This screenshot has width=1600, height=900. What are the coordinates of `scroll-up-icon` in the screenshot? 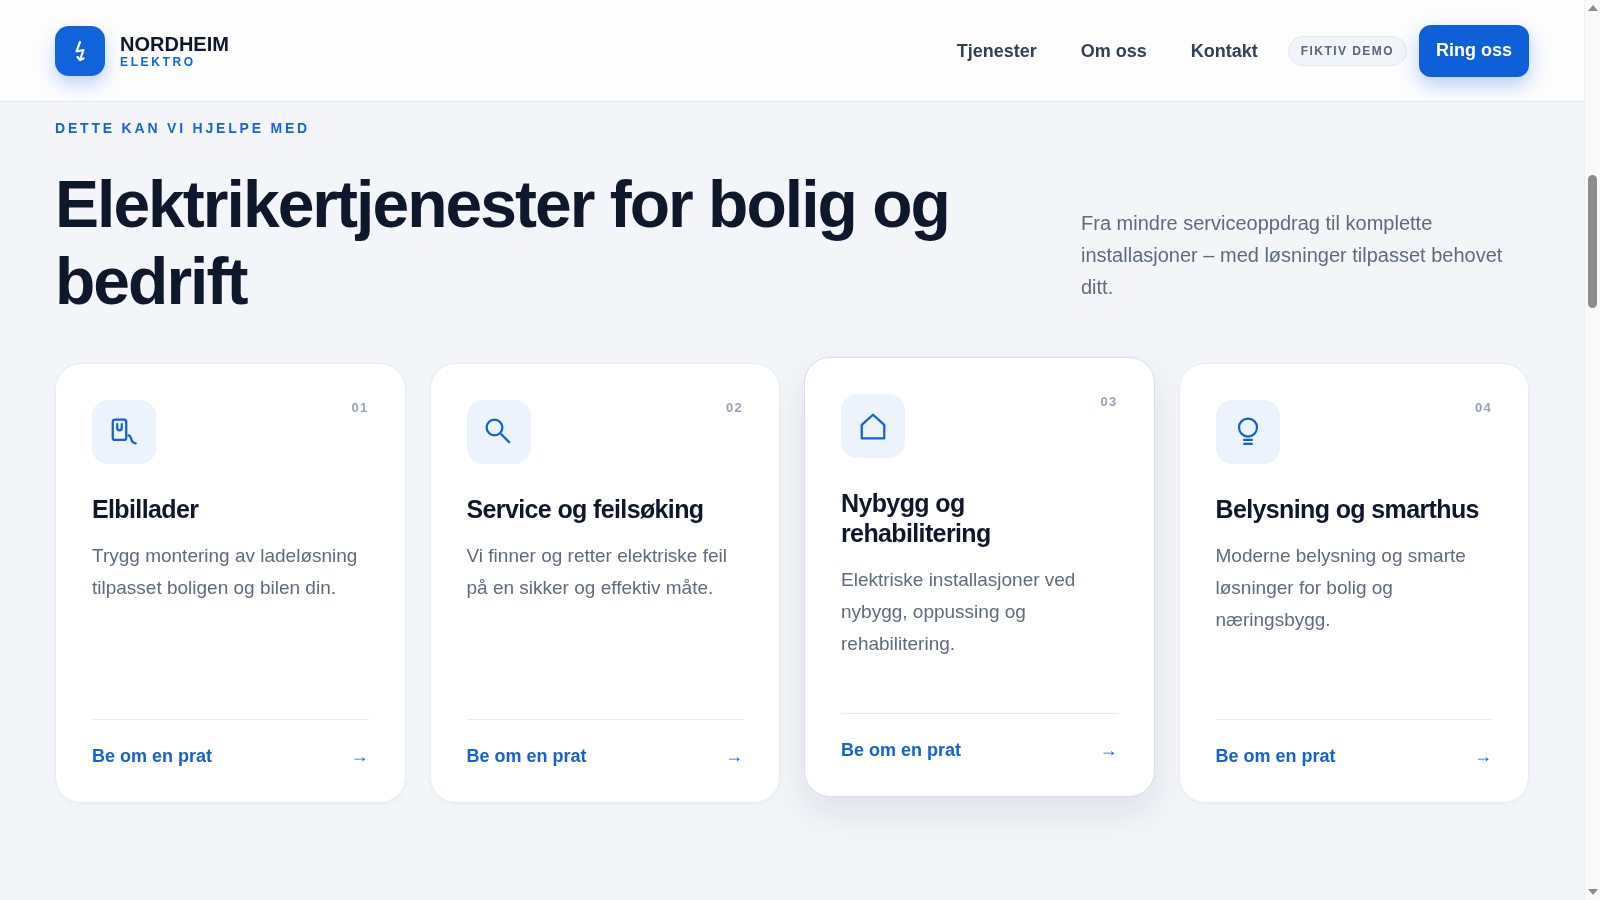 It's located at (1592, 8).